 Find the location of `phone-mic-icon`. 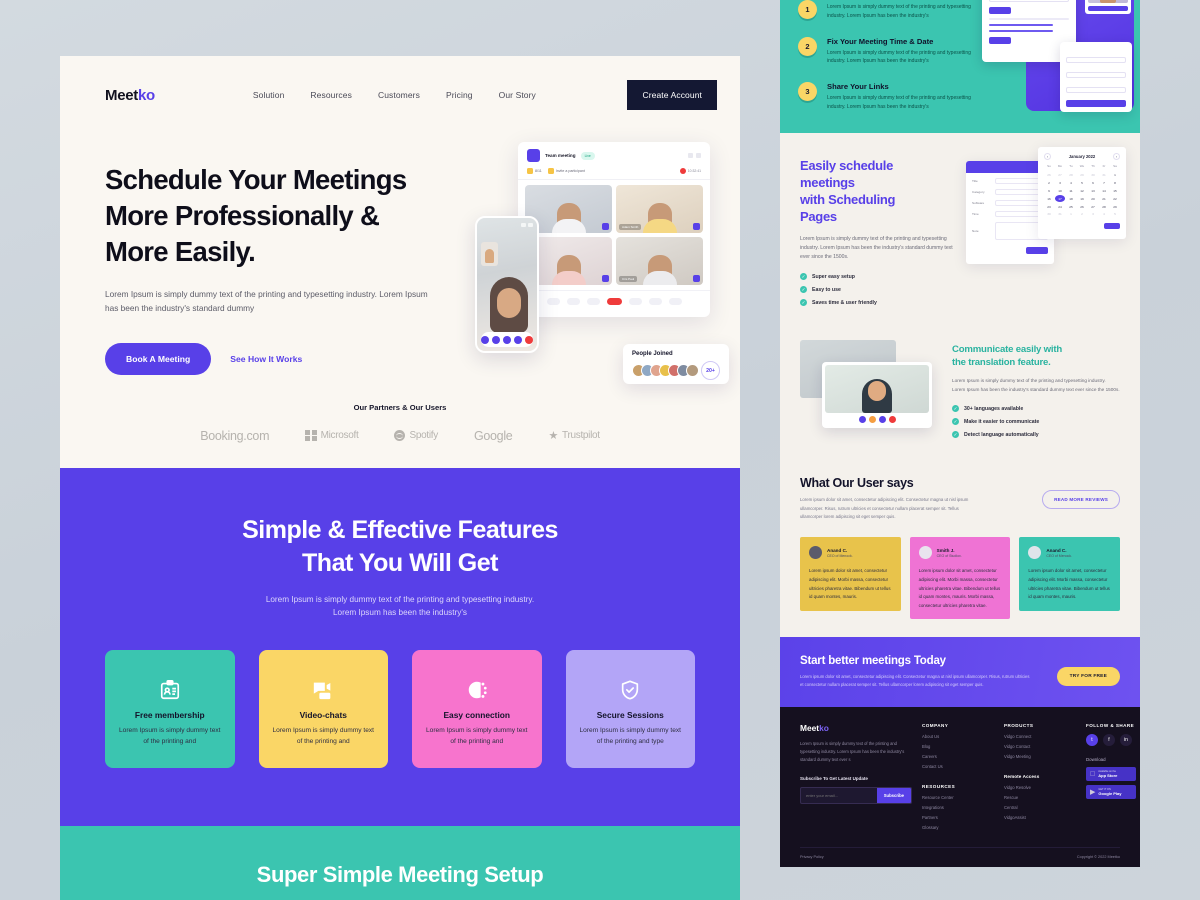

phone-mic-icon is located at coordinates (485, 339).